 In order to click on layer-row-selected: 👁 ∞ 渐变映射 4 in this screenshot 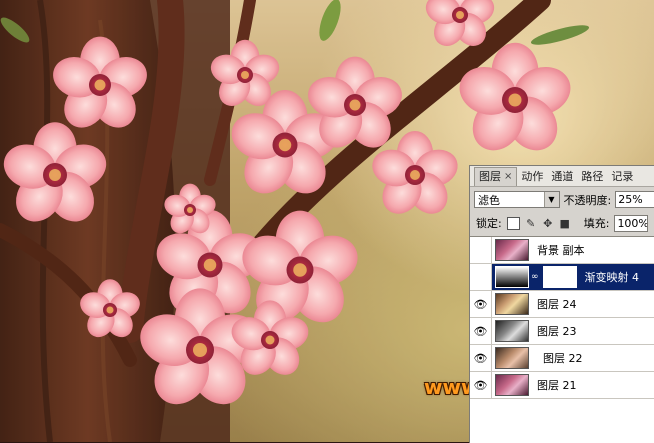, I will do `click(562, 277)`.